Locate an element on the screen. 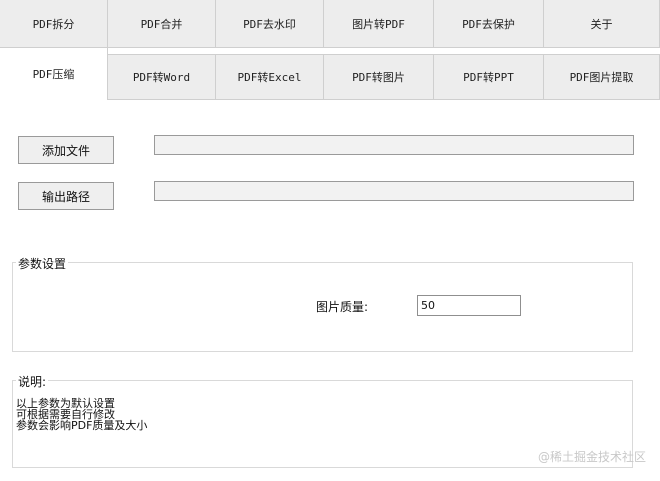  image-quality-input: 50 is located at coordinates (469, 305).